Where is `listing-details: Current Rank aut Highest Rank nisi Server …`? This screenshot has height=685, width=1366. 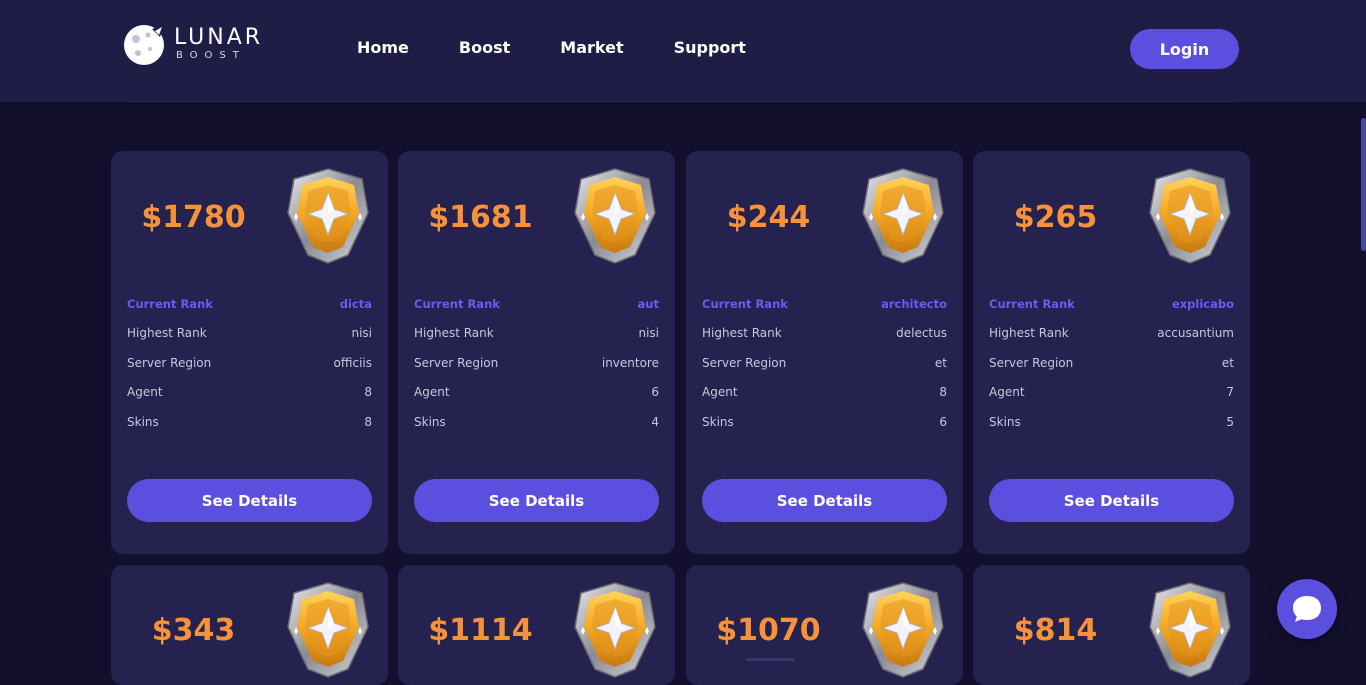 listing-details: Current Rank aut Highest Rank nisi Server … is located at coordinates (536, 363).